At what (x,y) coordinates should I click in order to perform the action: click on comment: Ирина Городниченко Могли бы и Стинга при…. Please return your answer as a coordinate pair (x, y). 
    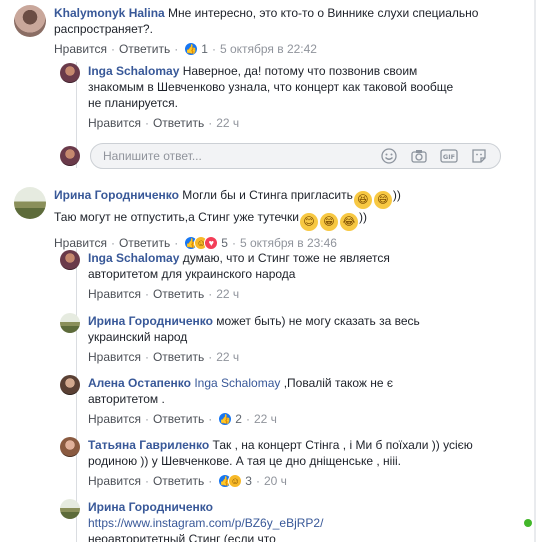
    Looking at the image, I should click on (254, 219).